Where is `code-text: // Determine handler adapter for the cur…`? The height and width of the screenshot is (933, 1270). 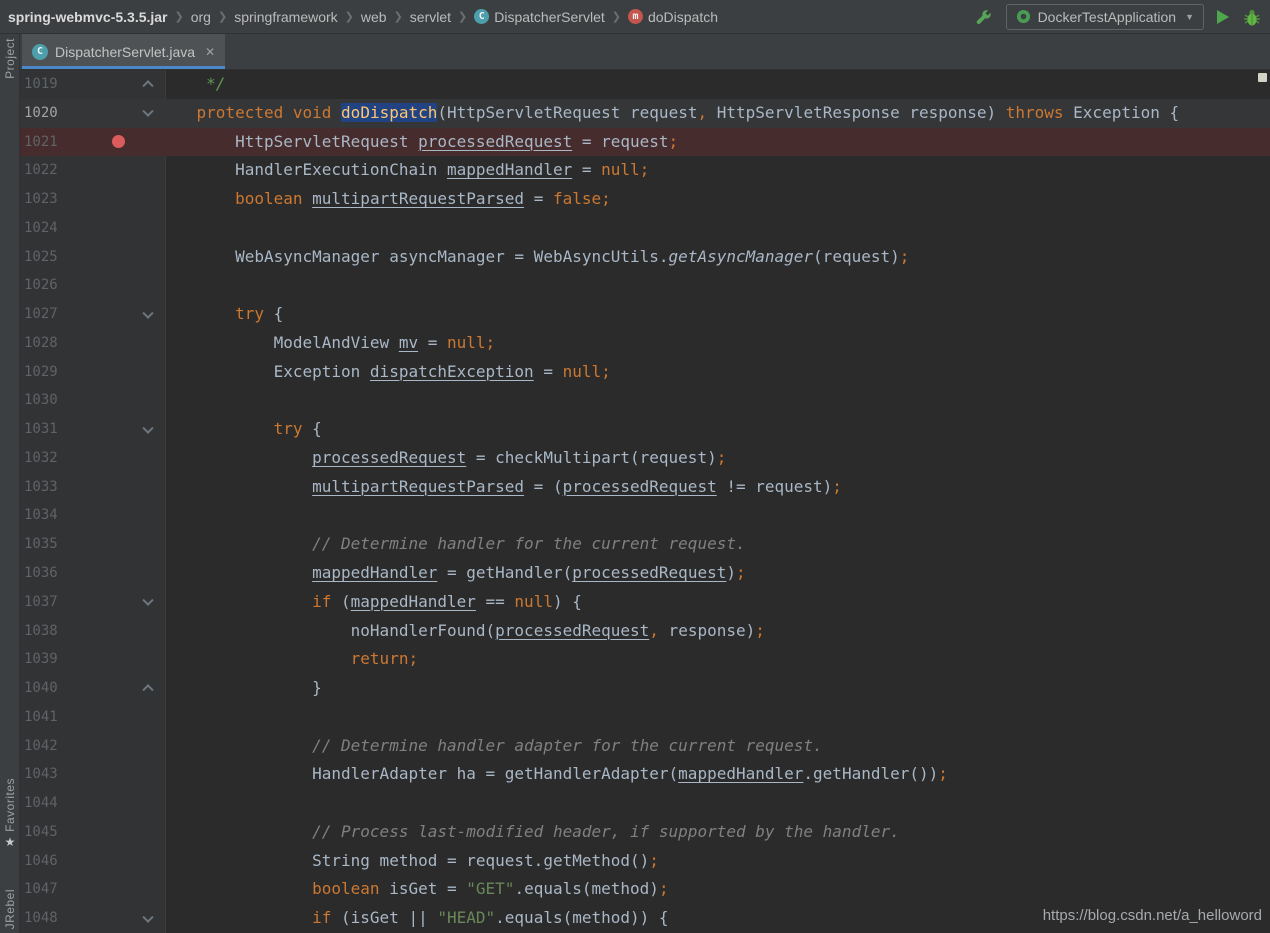
code-text: // Determine handler adapter for the cur… is located at coordinates (714, 746).